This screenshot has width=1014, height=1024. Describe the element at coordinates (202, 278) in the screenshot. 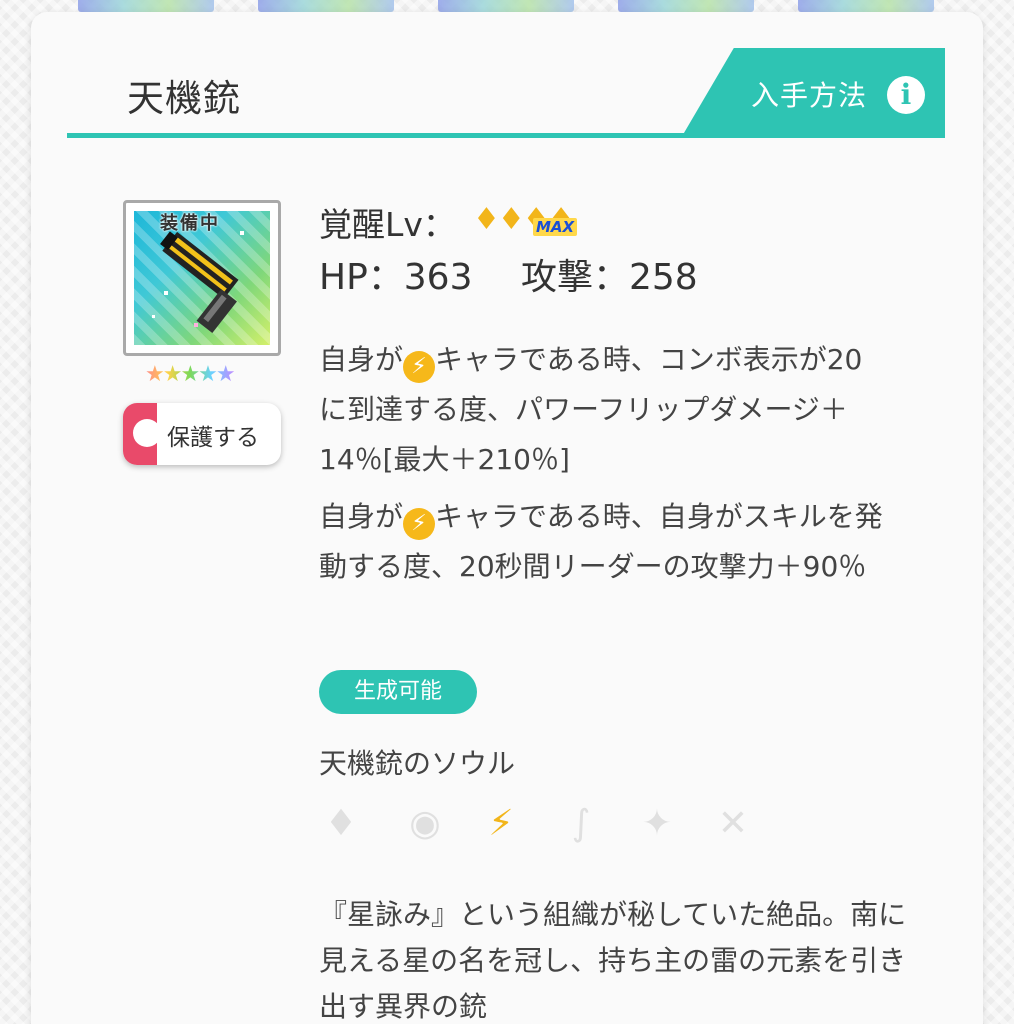

I see `item-icon-frame: 装備中` at that location.